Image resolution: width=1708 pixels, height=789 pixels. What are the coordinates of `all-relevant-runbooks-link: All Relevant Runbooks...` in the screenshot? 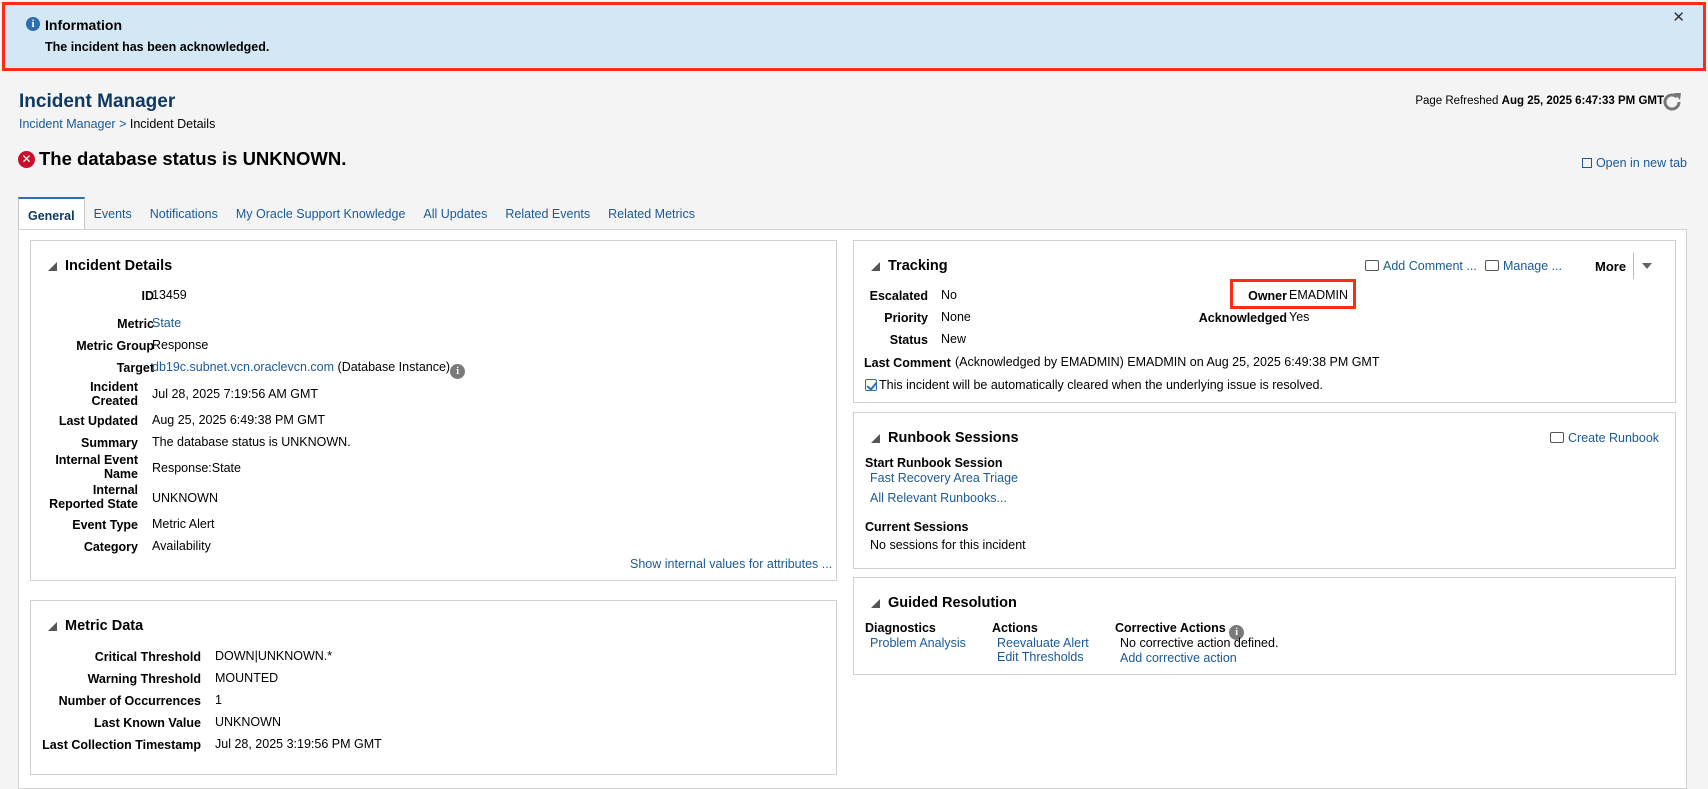 It's located at (938, 498).